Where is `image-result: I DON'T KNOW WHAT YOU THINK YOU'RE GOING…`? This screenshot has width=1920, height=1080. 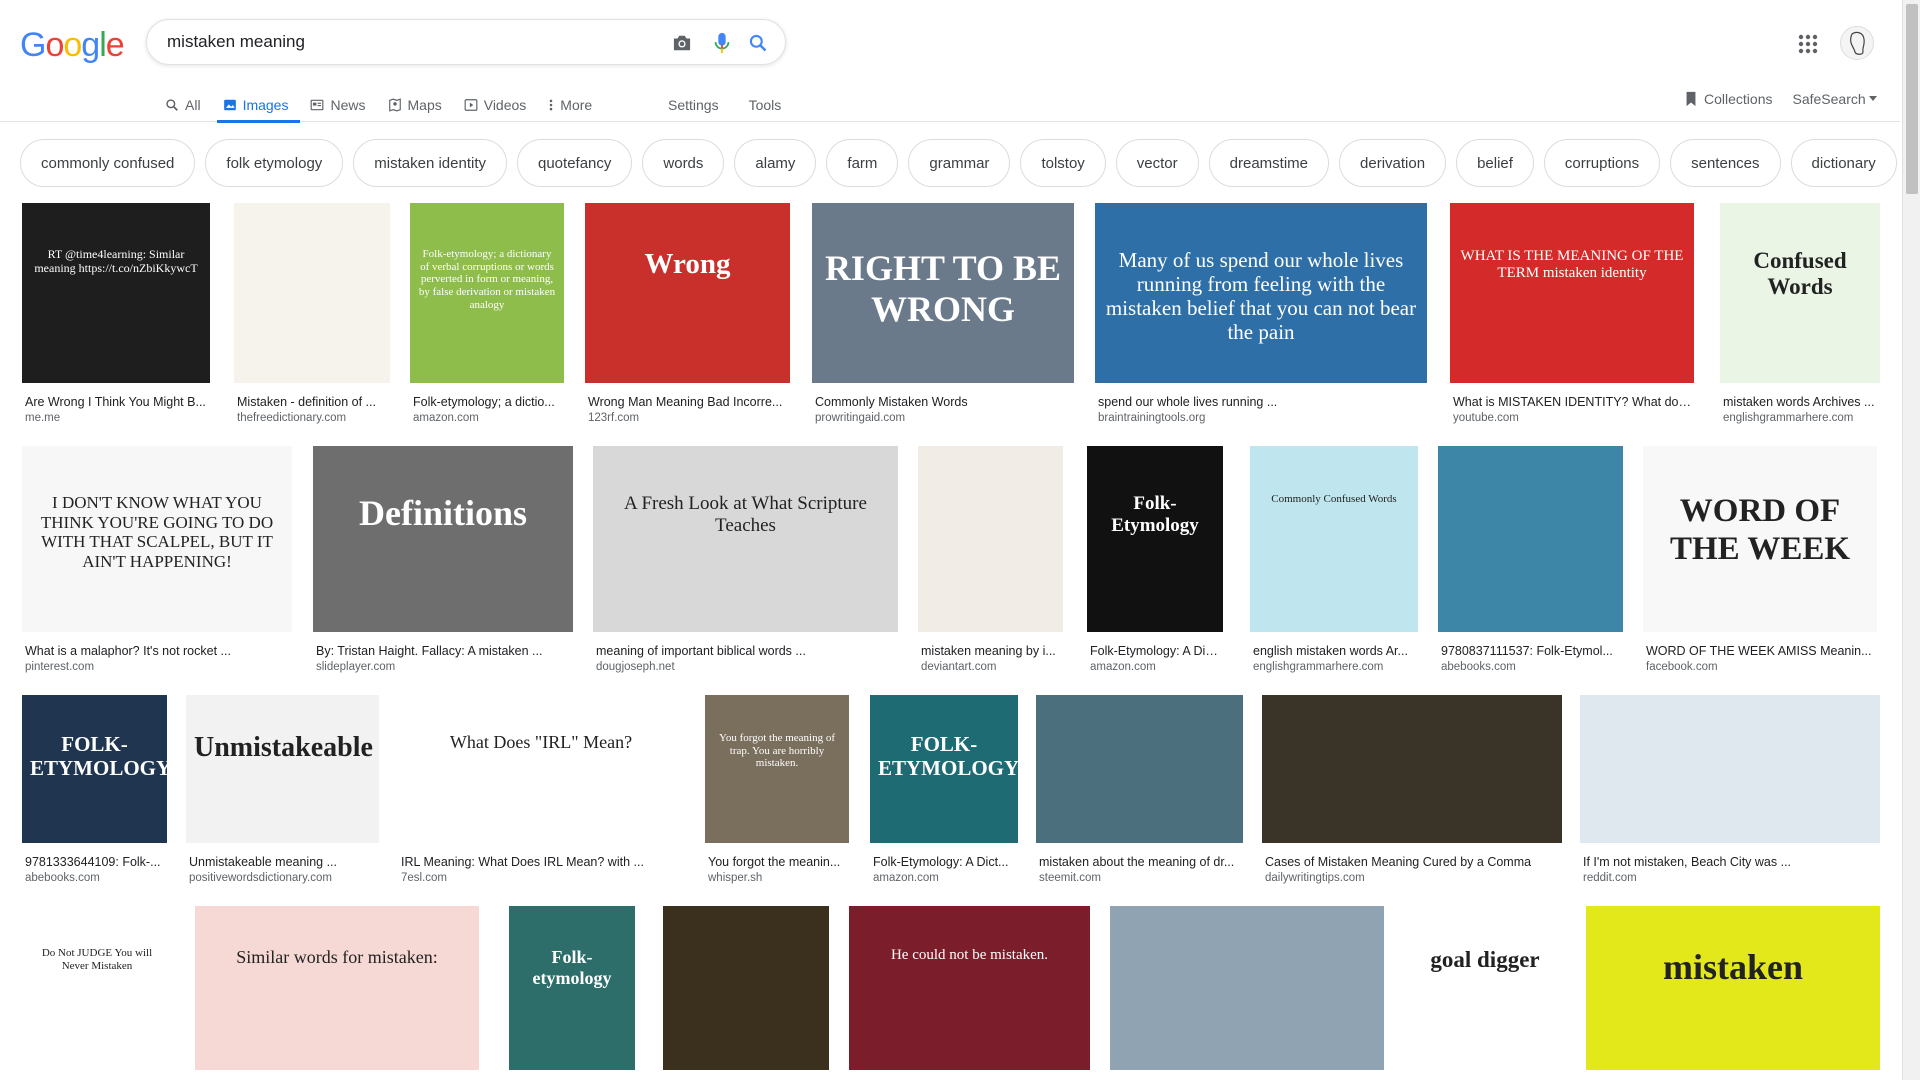
image-result: I DON'T KNOW WHAT YOU THINK YOU'RE GOING… is located at coordinates (157, 569).